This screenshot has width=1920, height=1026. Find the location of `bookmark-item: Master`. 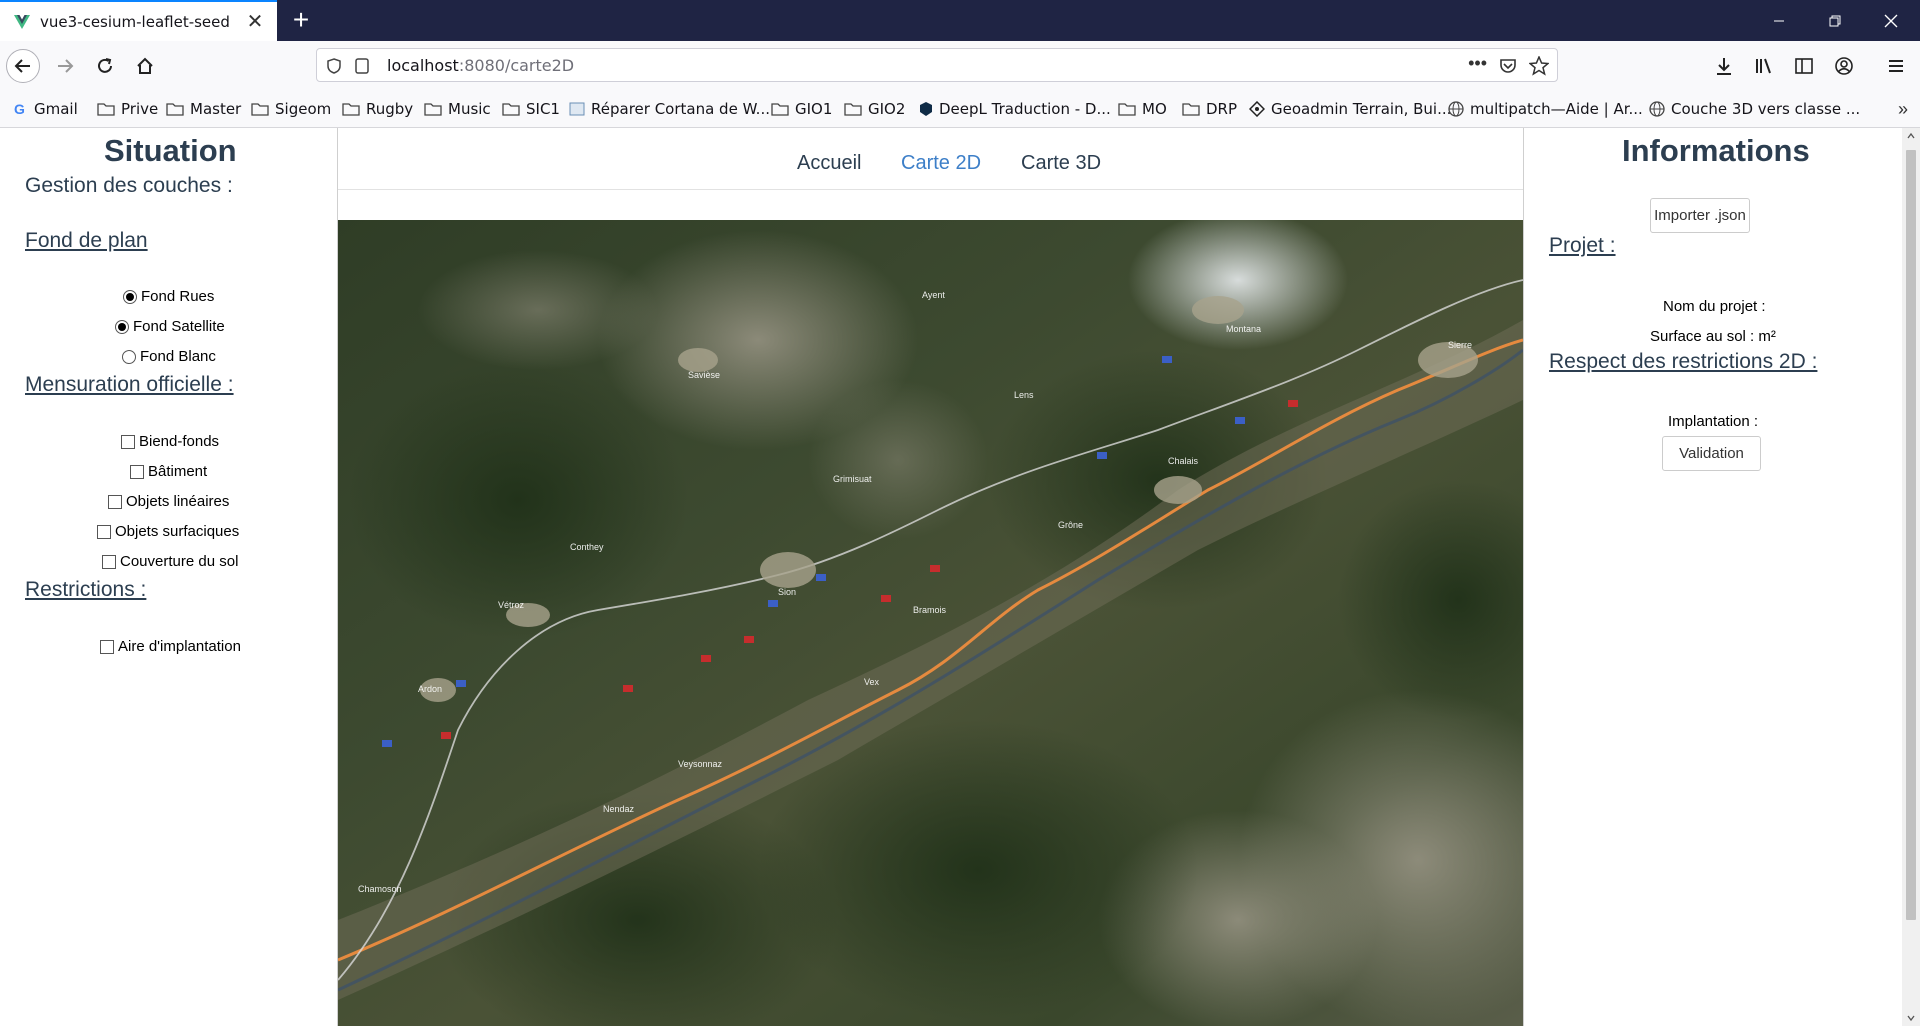

bookmark-item: Master is located at coordinates (203, 109).